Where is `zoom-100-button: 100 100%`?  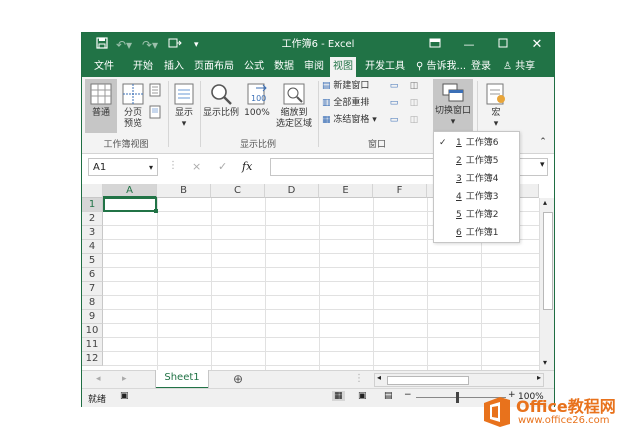 zoom-100-button: 100 100% is located at coordinates (257, 99).